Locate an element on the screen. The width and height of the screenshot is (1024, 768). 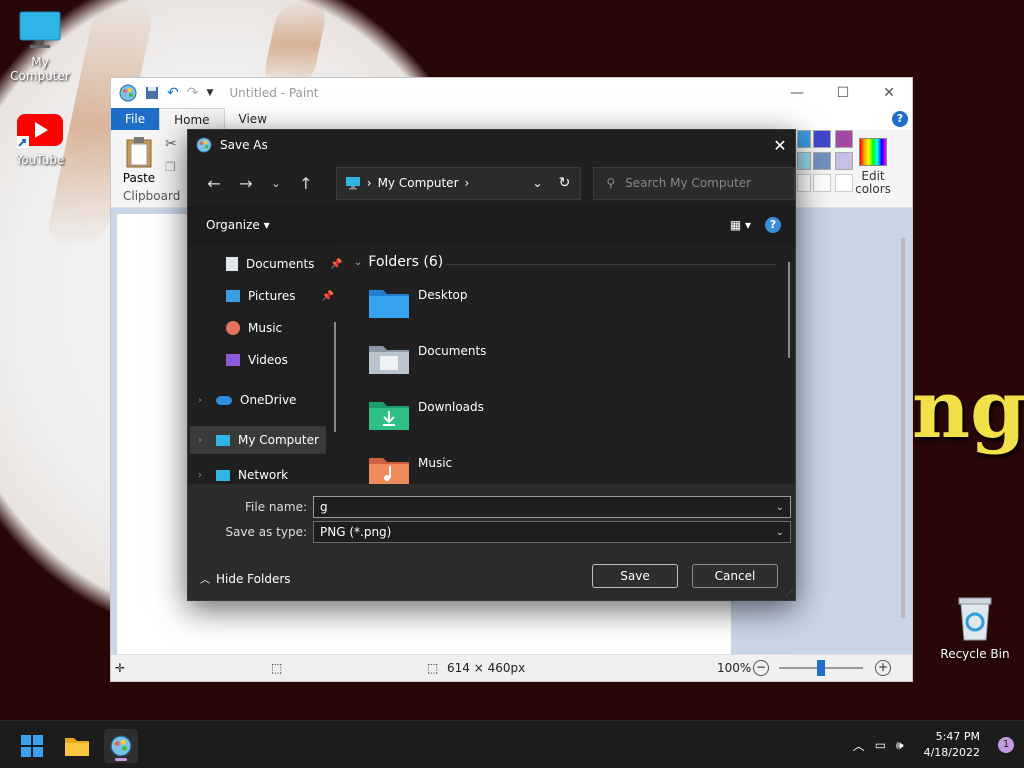
sidebar-item-videos: Videos is located at coordinates (257, 360).